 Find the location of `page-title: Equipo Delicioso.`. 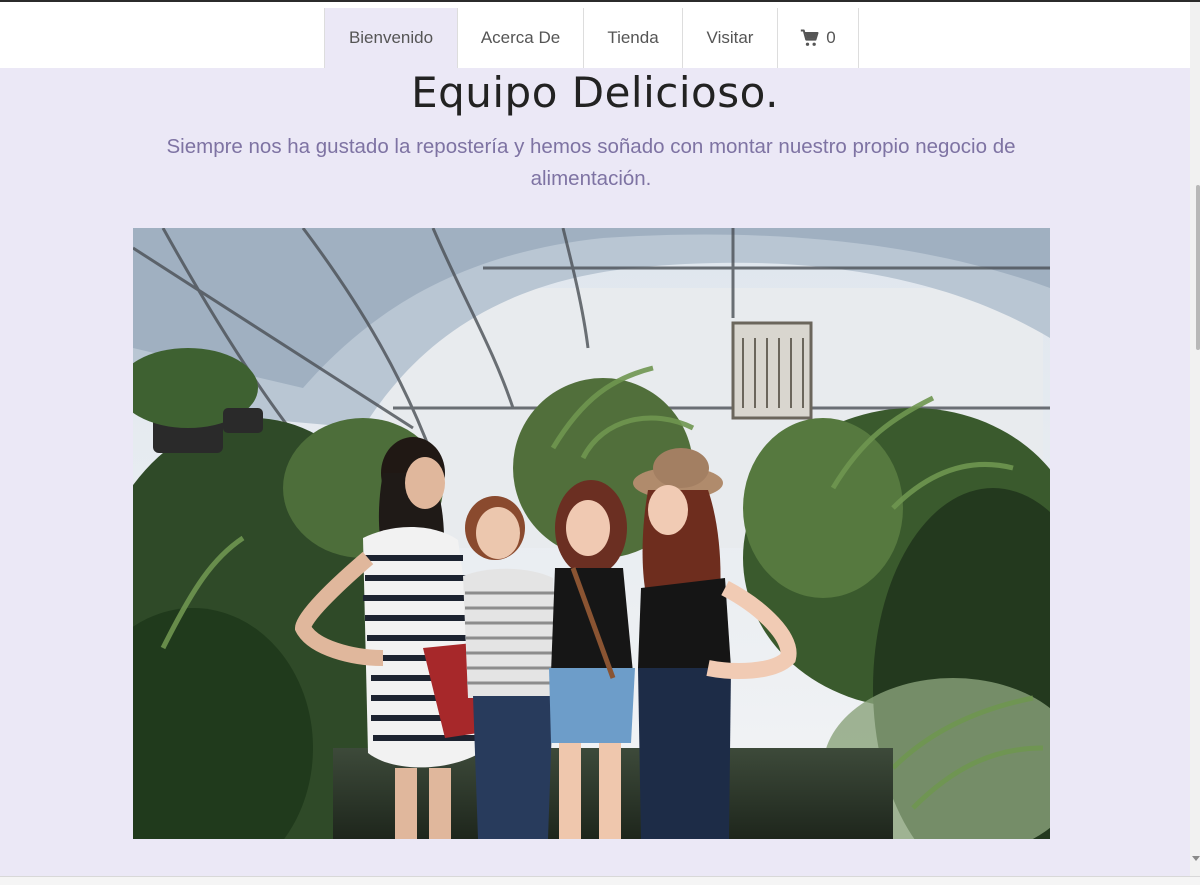

page-title: Equipo Delicioso. is located at coordinates (595, 92).